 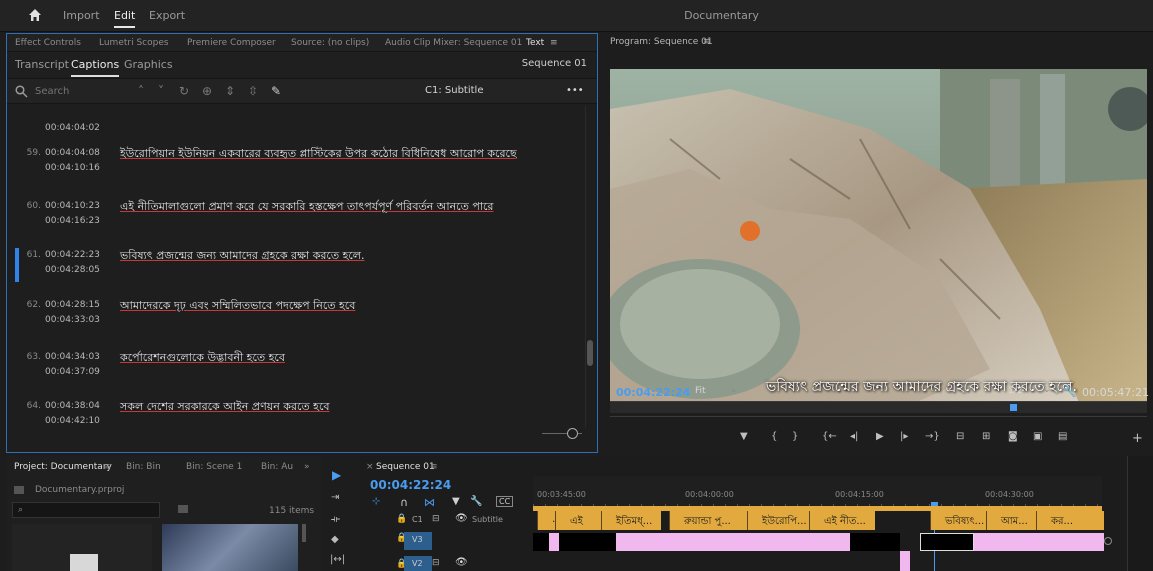 What do you see at coordinates (376, 501) in the screenshot?
I see `snap-icon: ⊹` at bounding box center [376, 501].